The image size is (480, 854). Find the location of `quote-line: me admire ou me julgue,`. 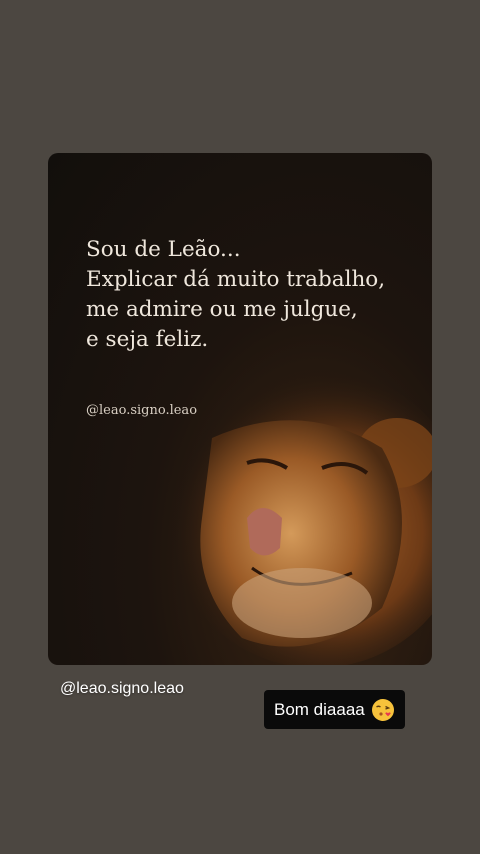

quote-line: me admire ou me julgue, is located at coordinates (222, 309).